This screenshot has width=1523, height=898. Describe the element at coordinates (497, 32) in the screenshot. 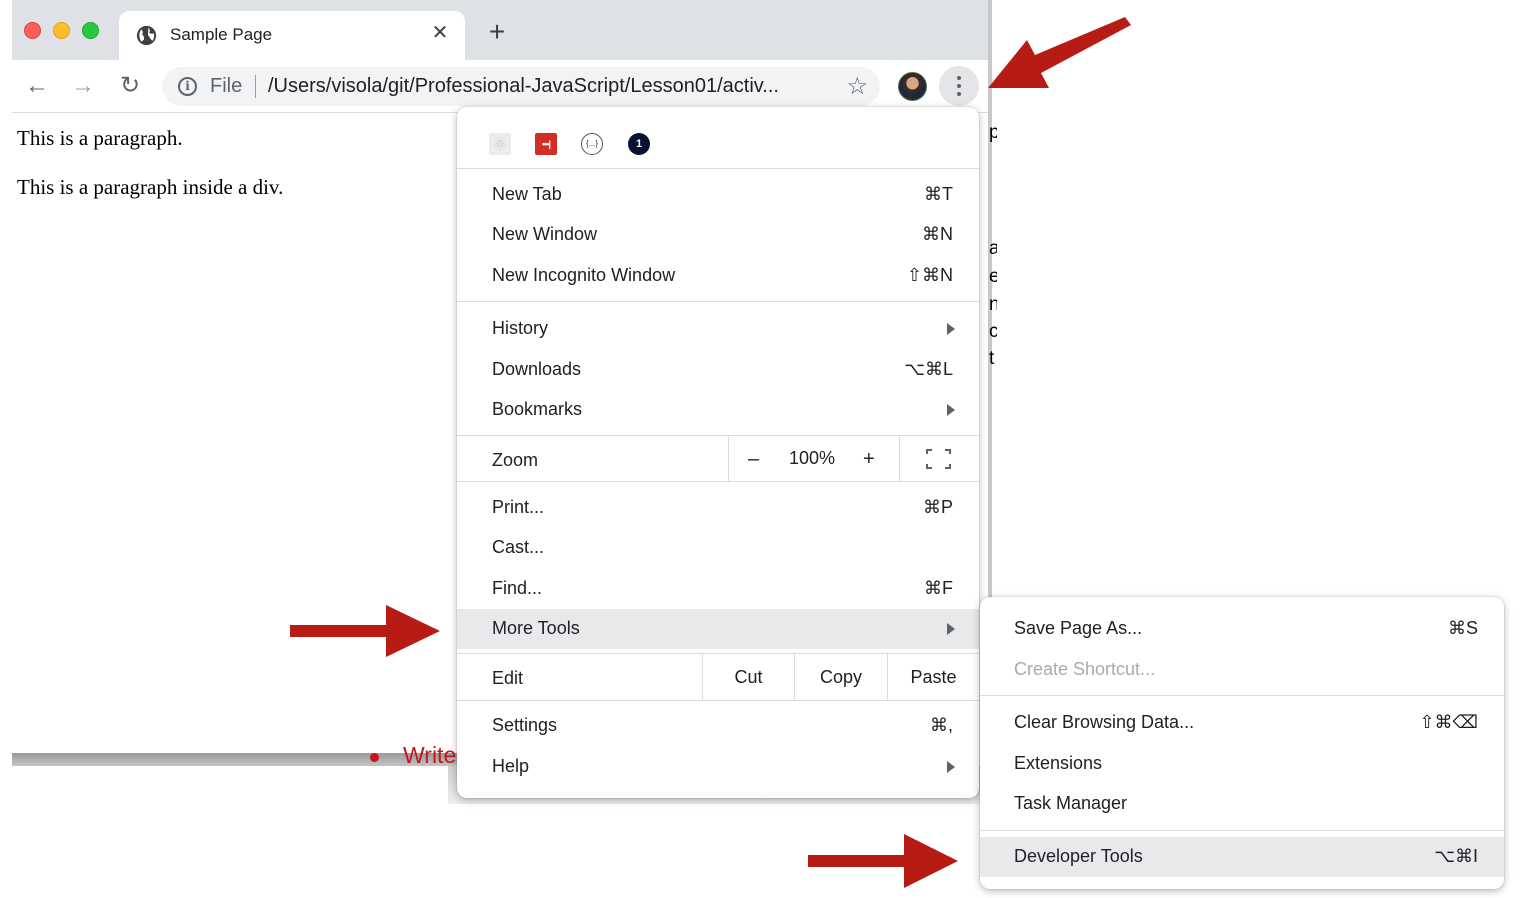

I see `new-tab-button: +` at that location.